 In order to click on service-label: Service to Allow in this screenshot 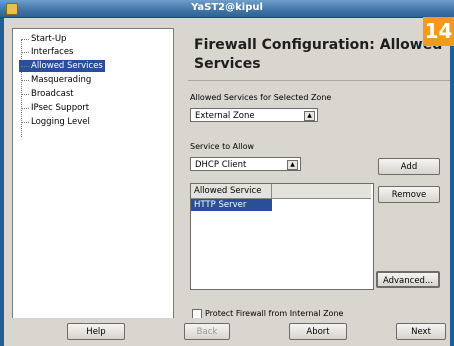, I will do `click(222, 146)`.